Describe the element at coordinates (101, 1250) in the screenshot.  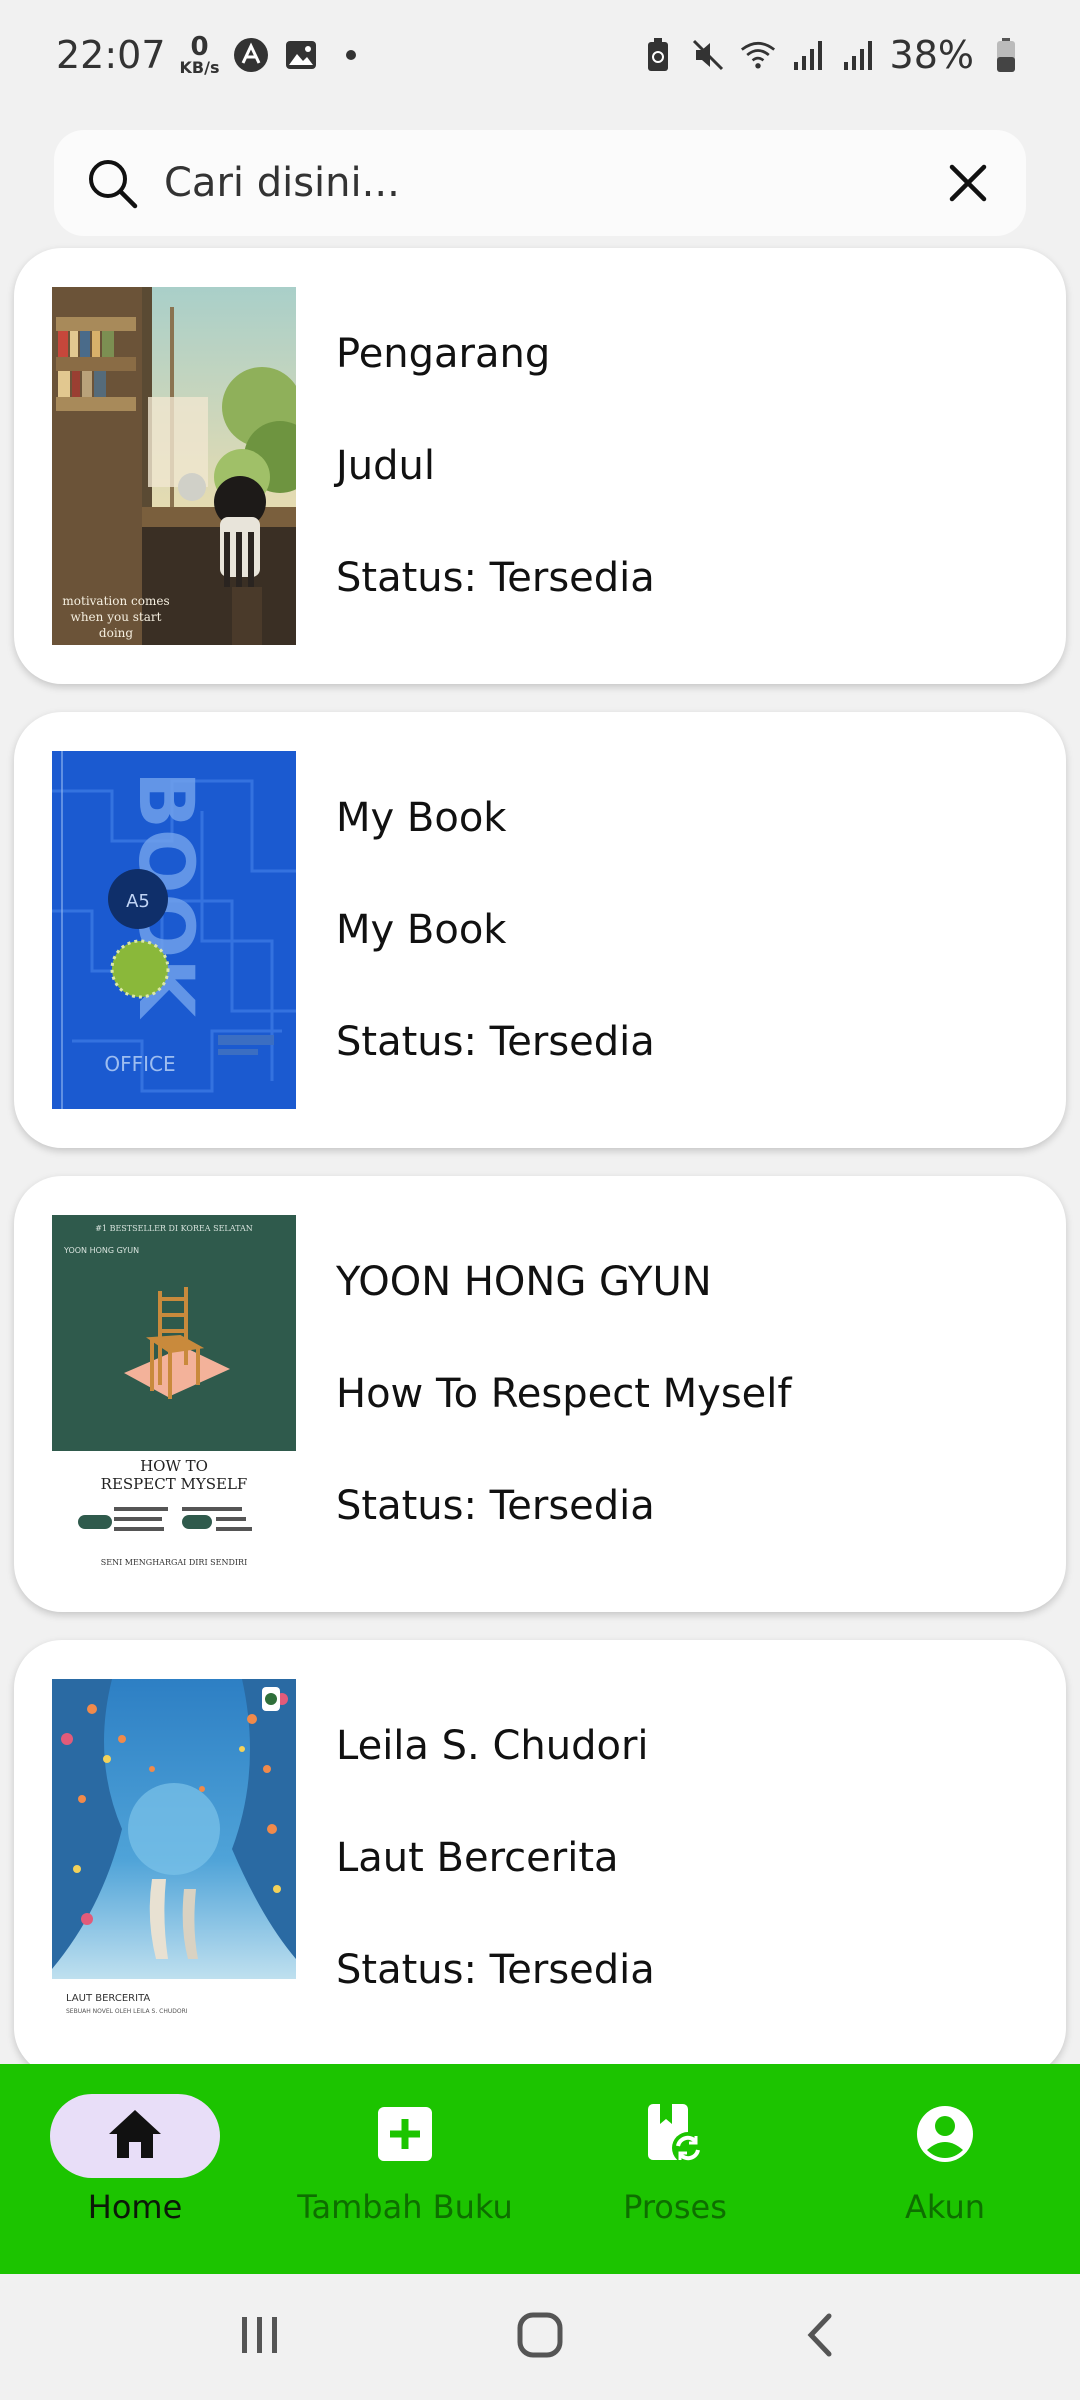
I see `cover-author-text: YOON HONG GYUN` at that location.